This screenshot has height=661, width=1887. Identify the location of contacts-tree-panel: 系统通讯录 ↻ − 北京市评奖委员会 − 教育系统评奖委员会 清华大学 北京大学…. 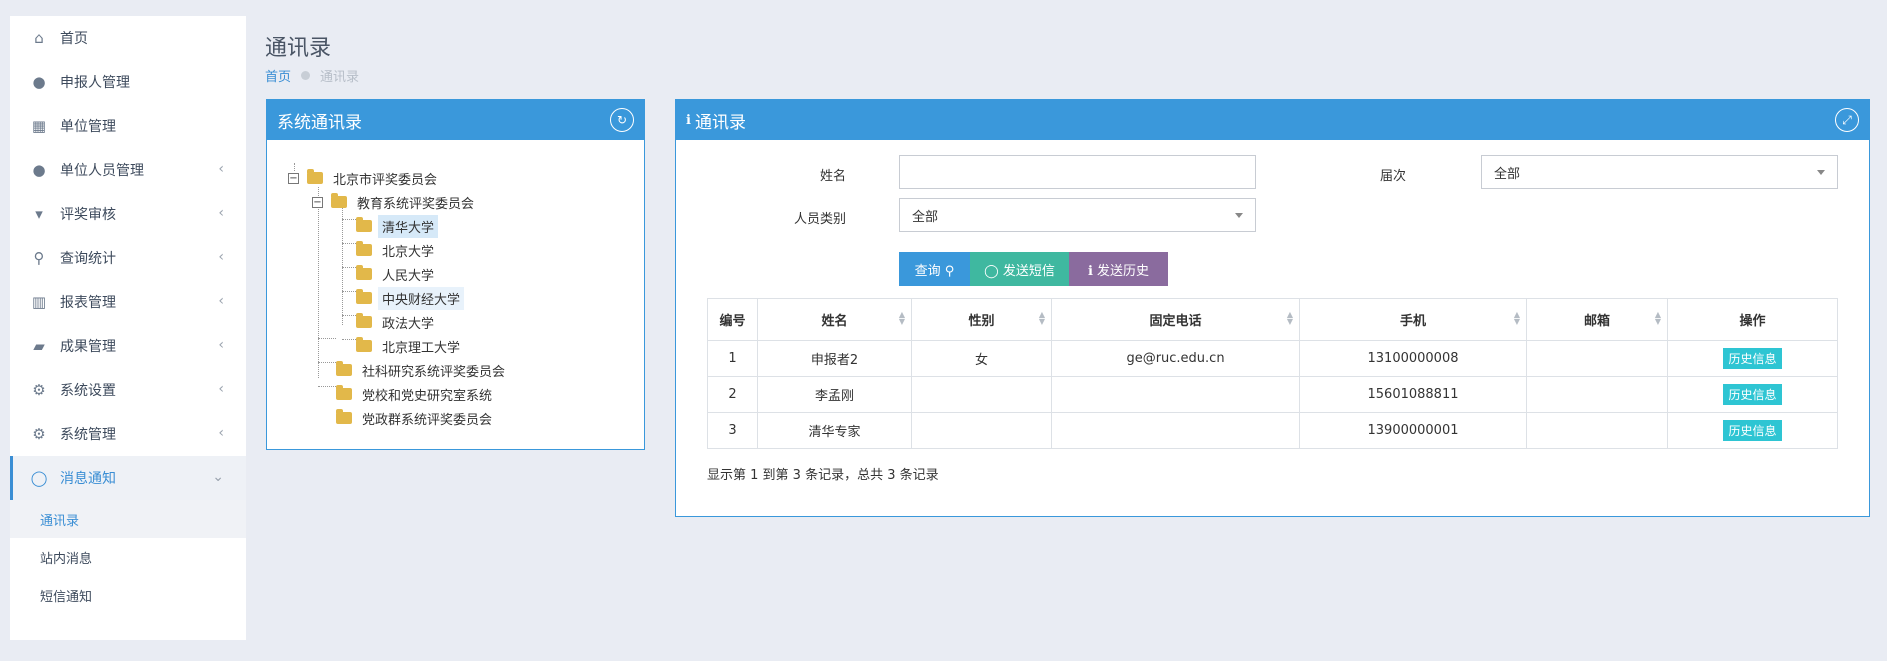
(455, 274).